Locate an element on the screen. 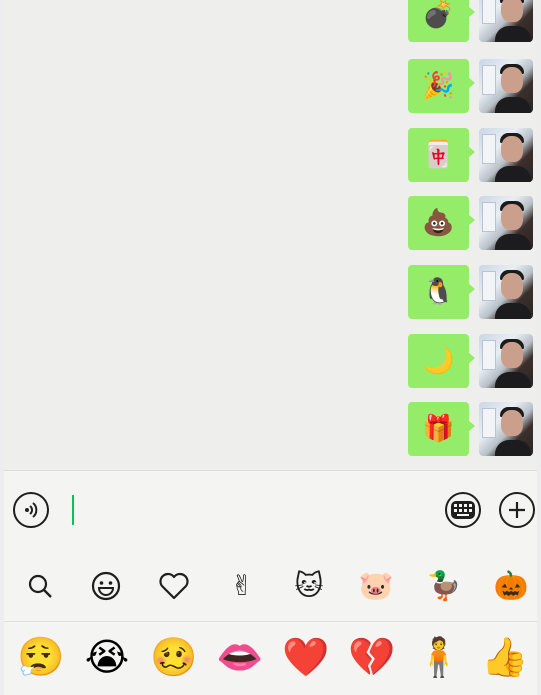  cracked-face-emoji: 🥴 is located at coordinates (174, 657).